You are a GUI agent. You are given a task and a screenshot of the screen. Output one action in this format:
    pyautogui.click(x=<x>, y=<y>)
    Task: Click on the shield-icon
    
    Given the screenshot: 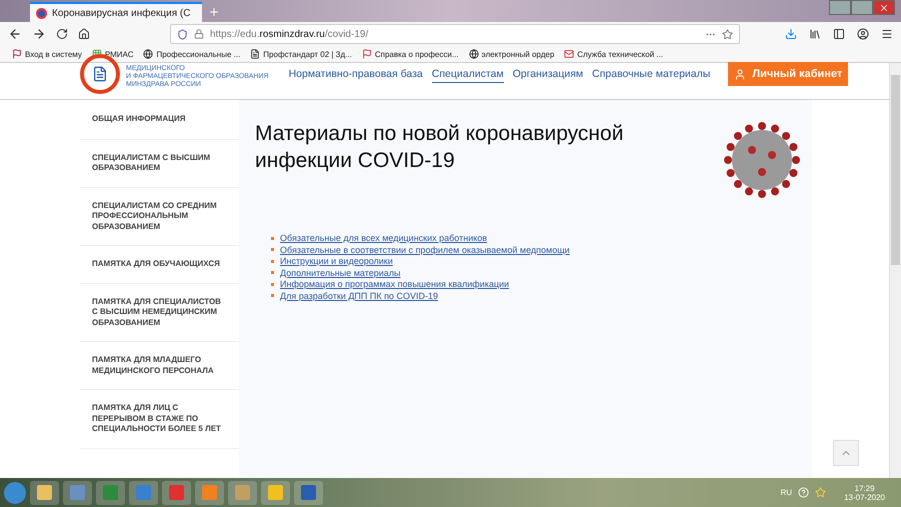 What is the action you would take?
    pyautogui.click(x=182, y=34)
    